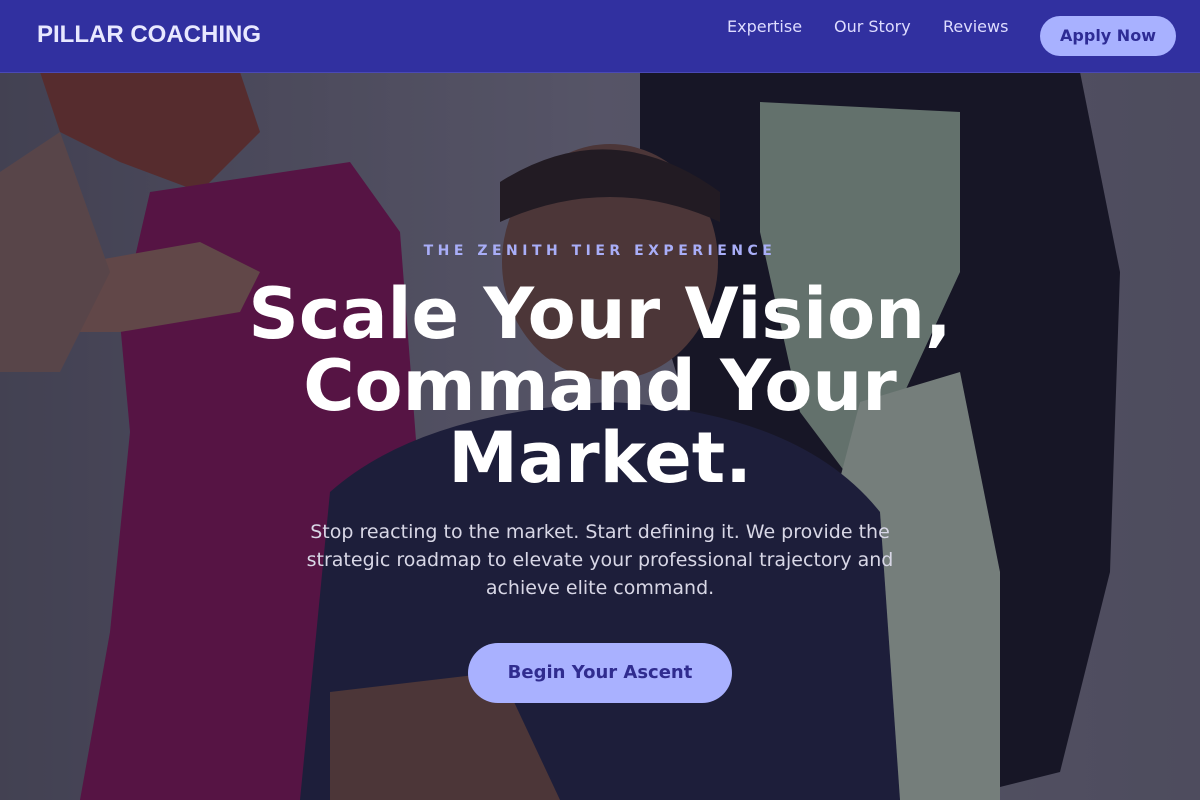  What do you see at coordinates (872, 26) in the screenshot?
I see `nav-link-our-story: Our Story` at bounding box center [872, 26].